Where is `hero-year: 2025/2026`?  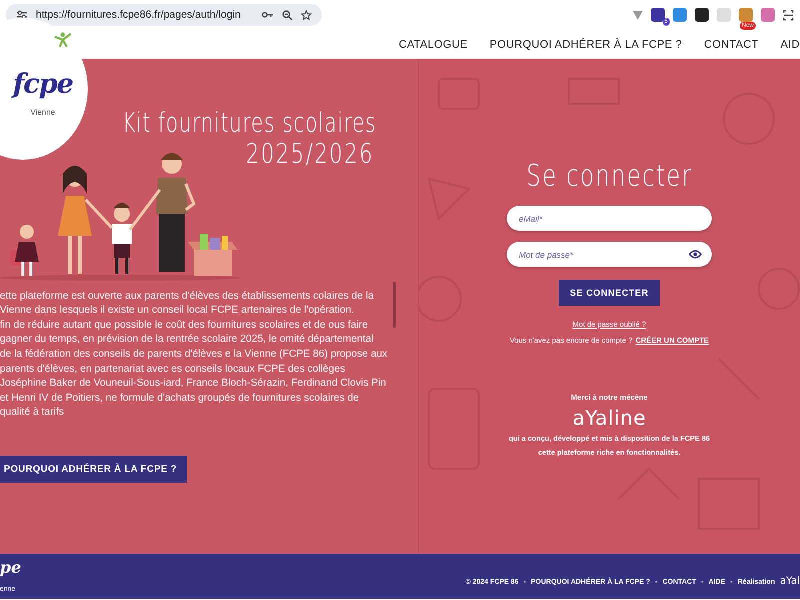 hero-year: 2025/2026 is located at coordinates (310, 154).